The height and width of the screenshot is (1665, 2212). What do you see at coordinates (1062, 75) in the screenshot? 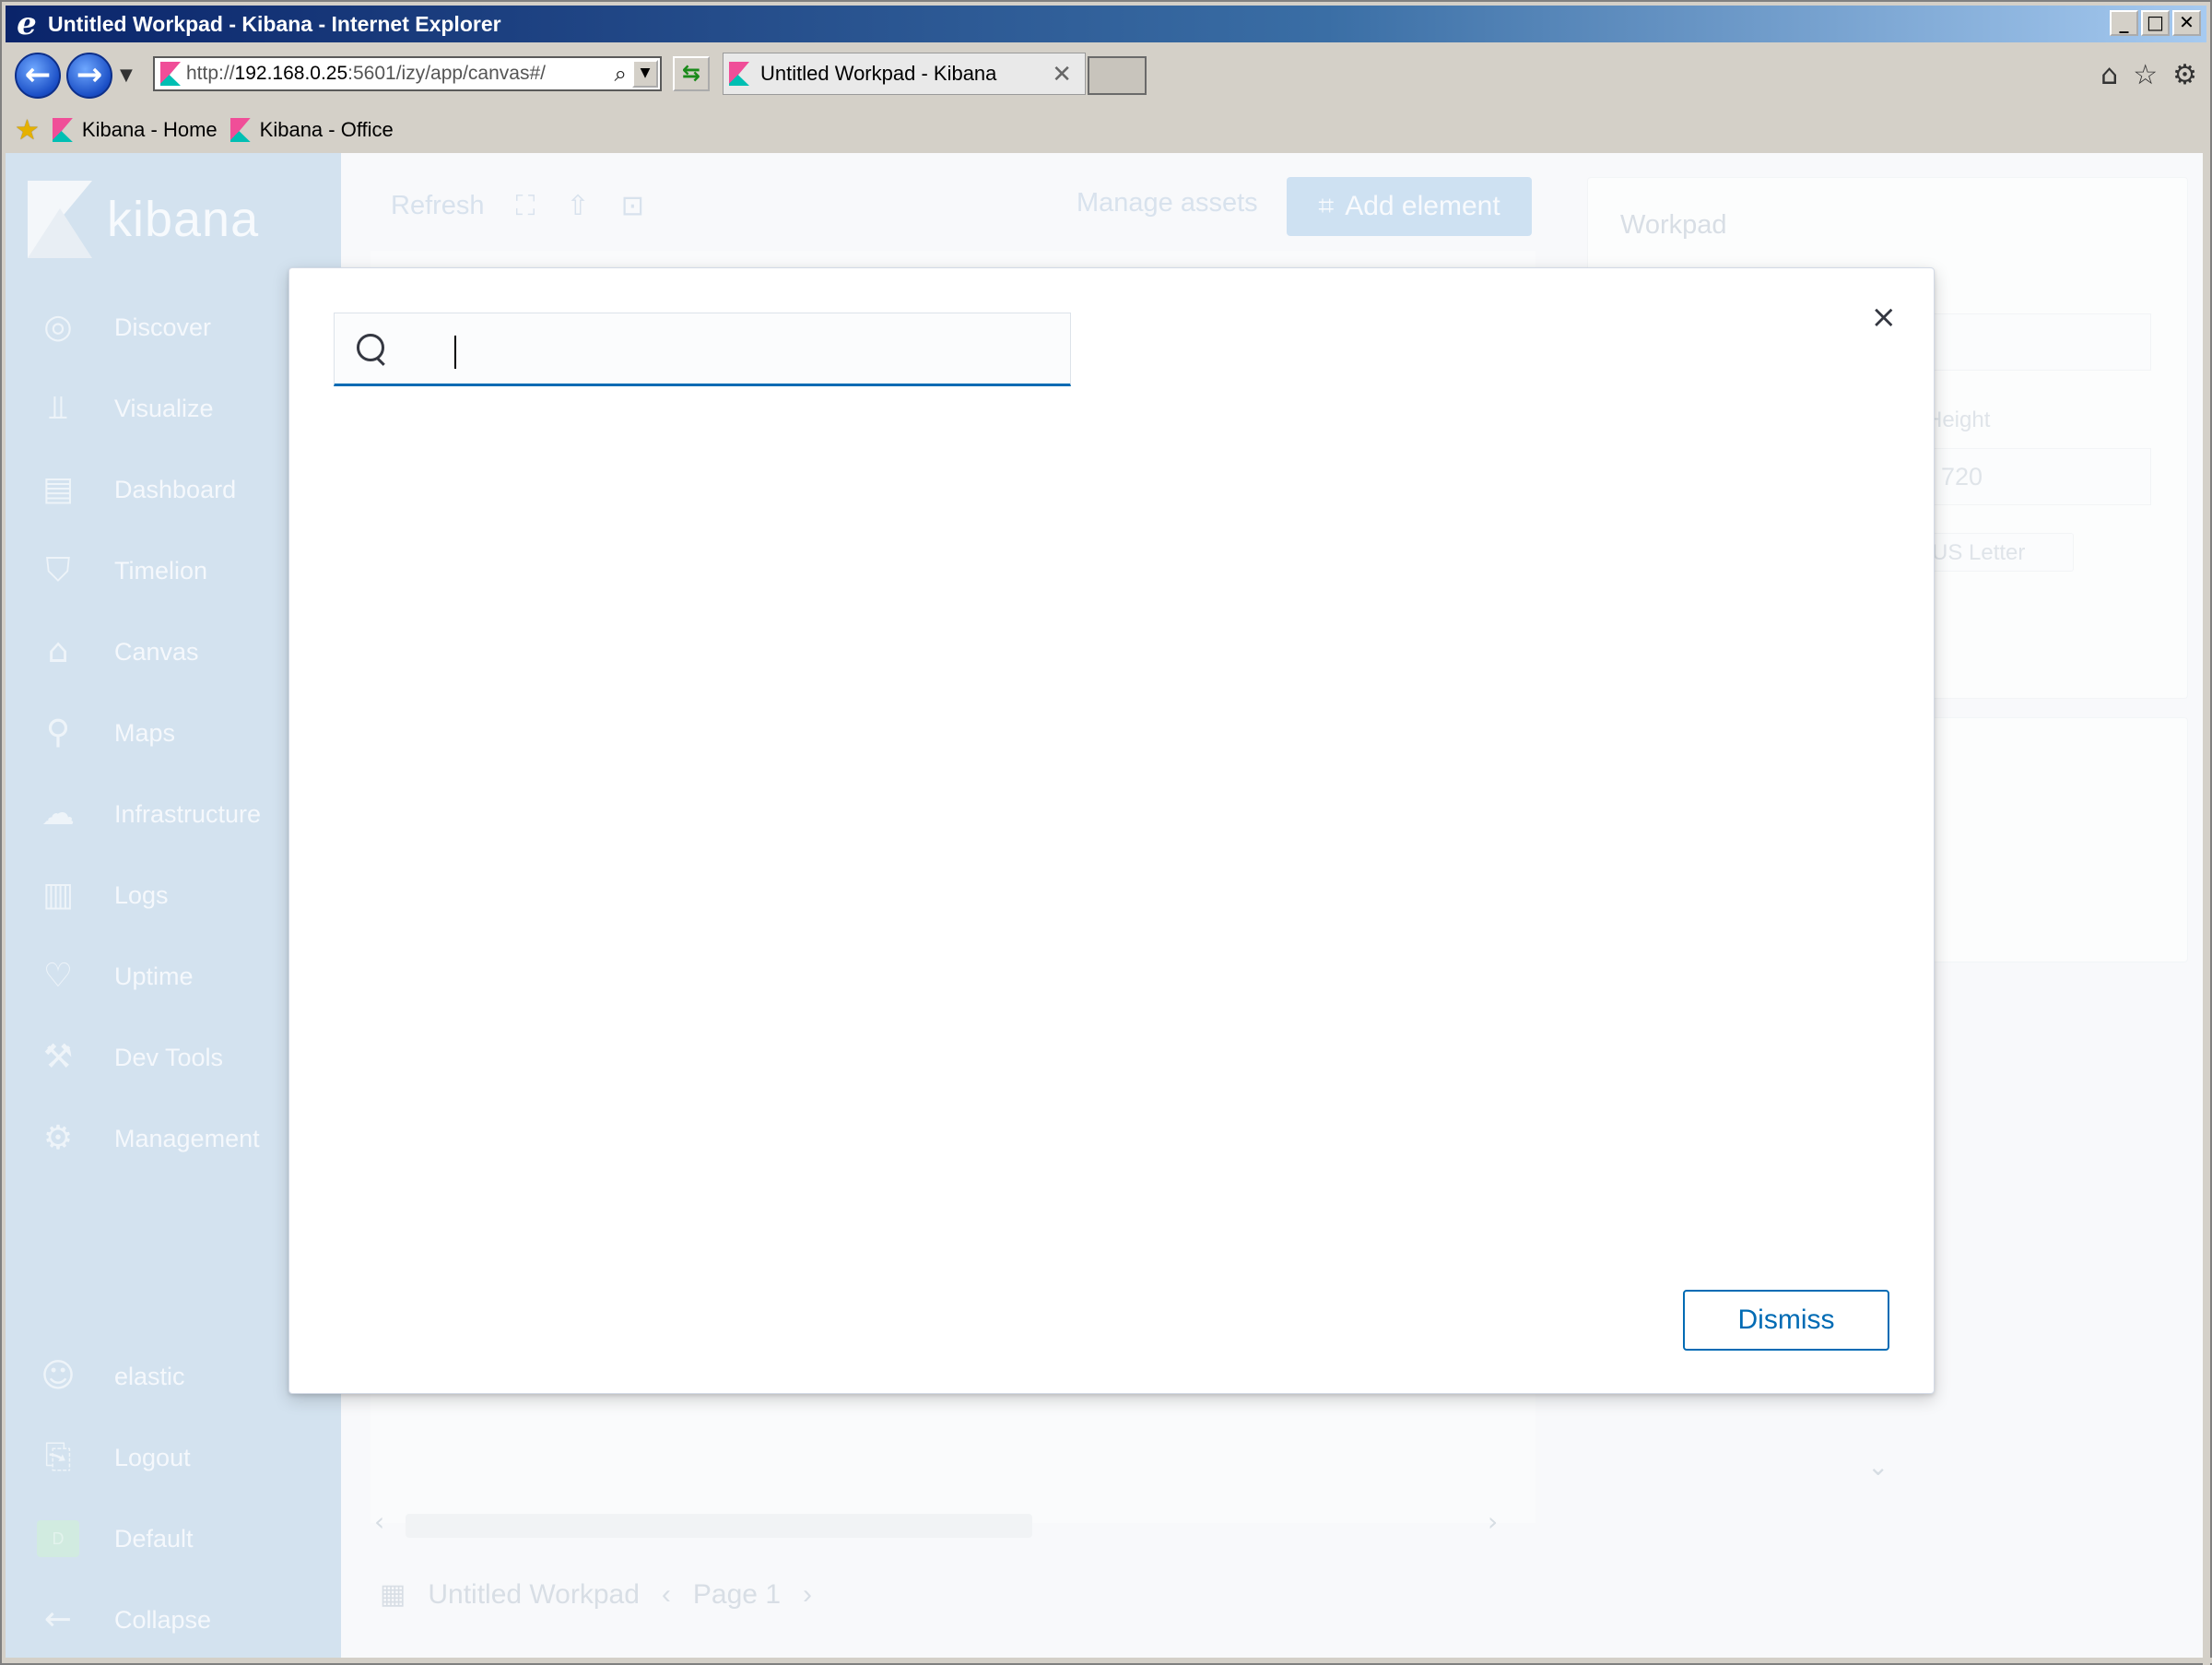
I see `tab-close-icon: ✕` at bounding box center [1062, 75].